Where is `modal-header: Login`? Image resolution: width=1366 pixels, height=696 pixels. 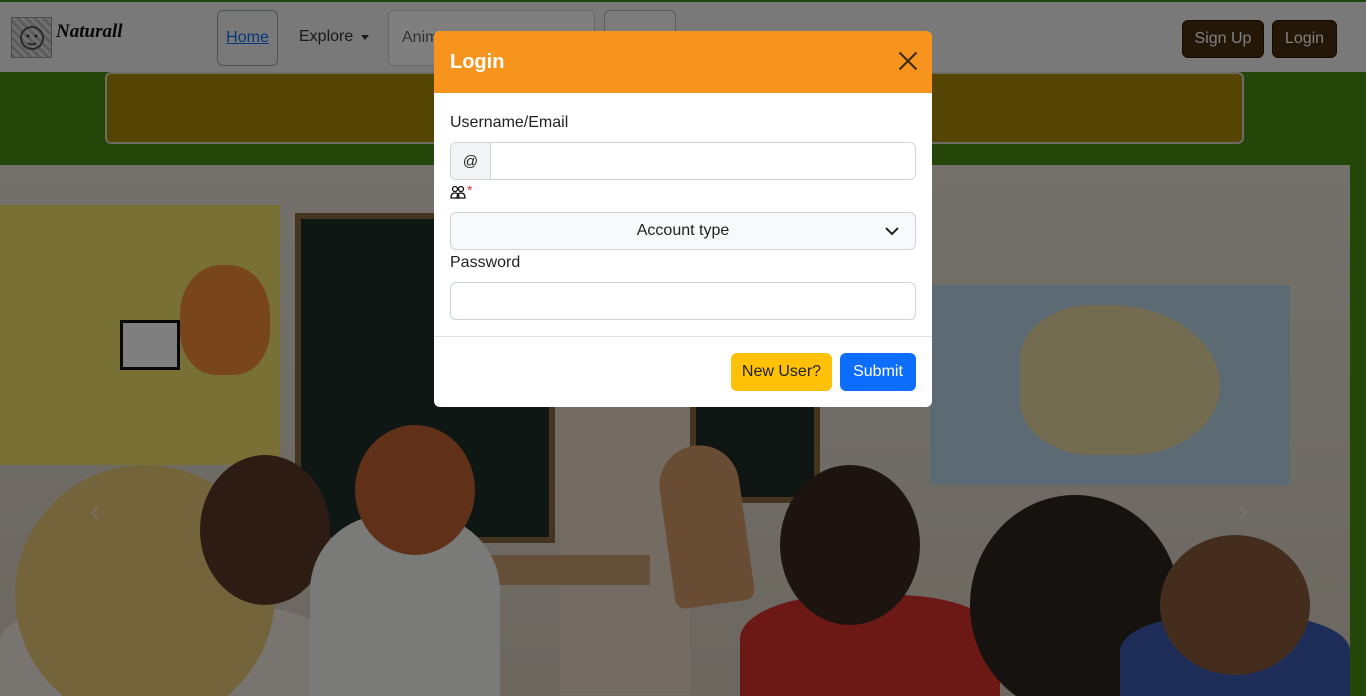
modal-header: Login is located at coordinates (683, 62).